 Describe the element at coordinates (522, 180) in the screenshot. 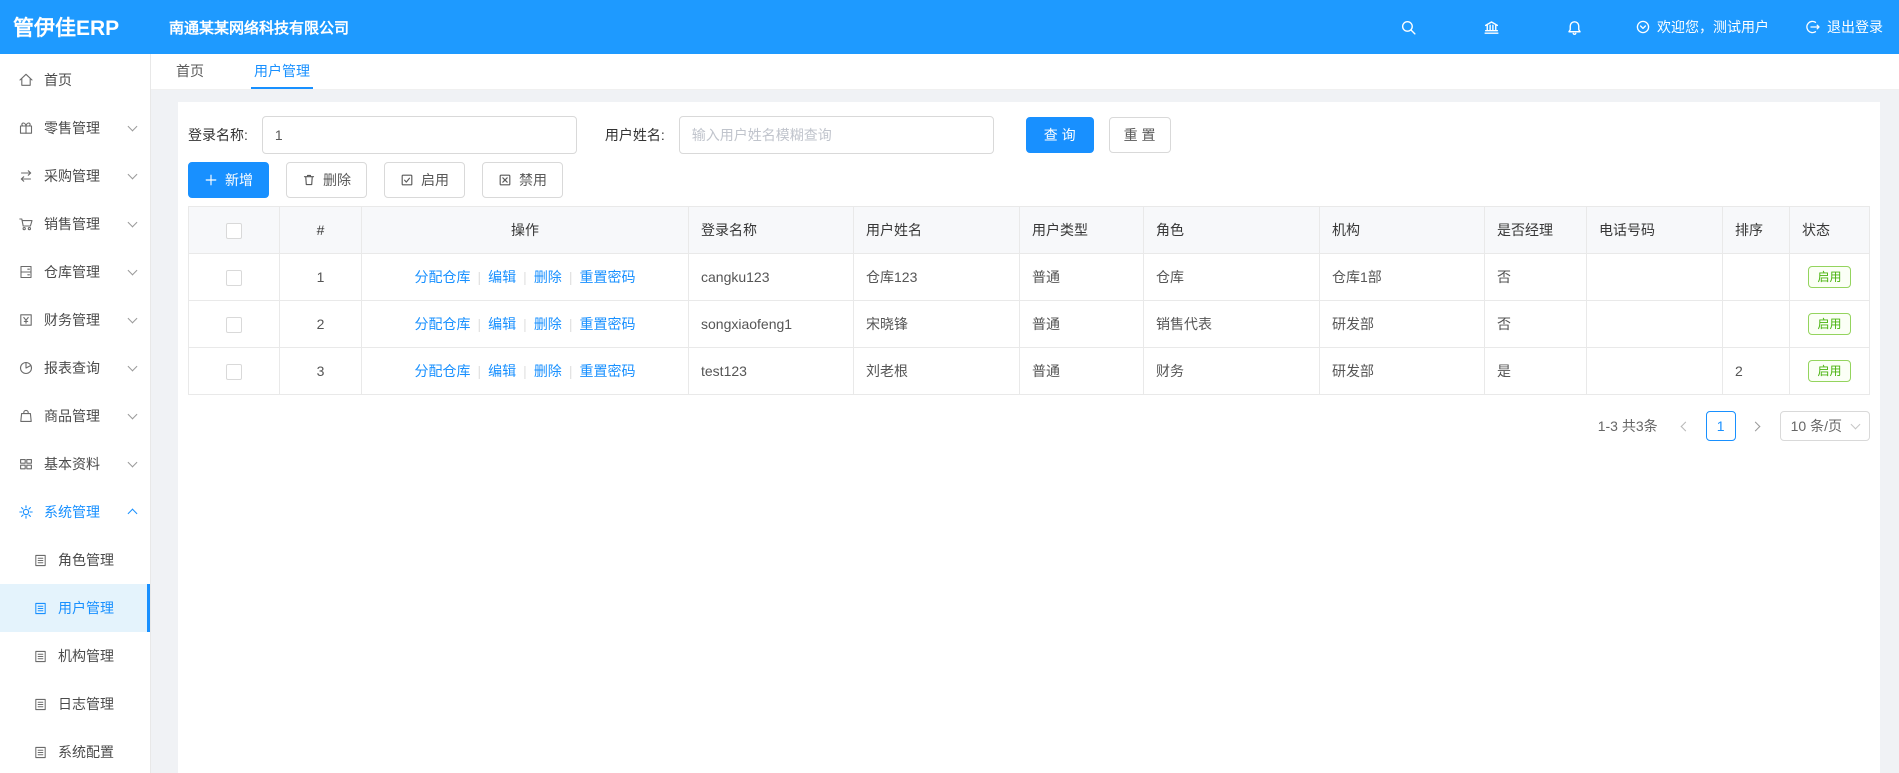

I see `disable-button: 禁用` at that location.